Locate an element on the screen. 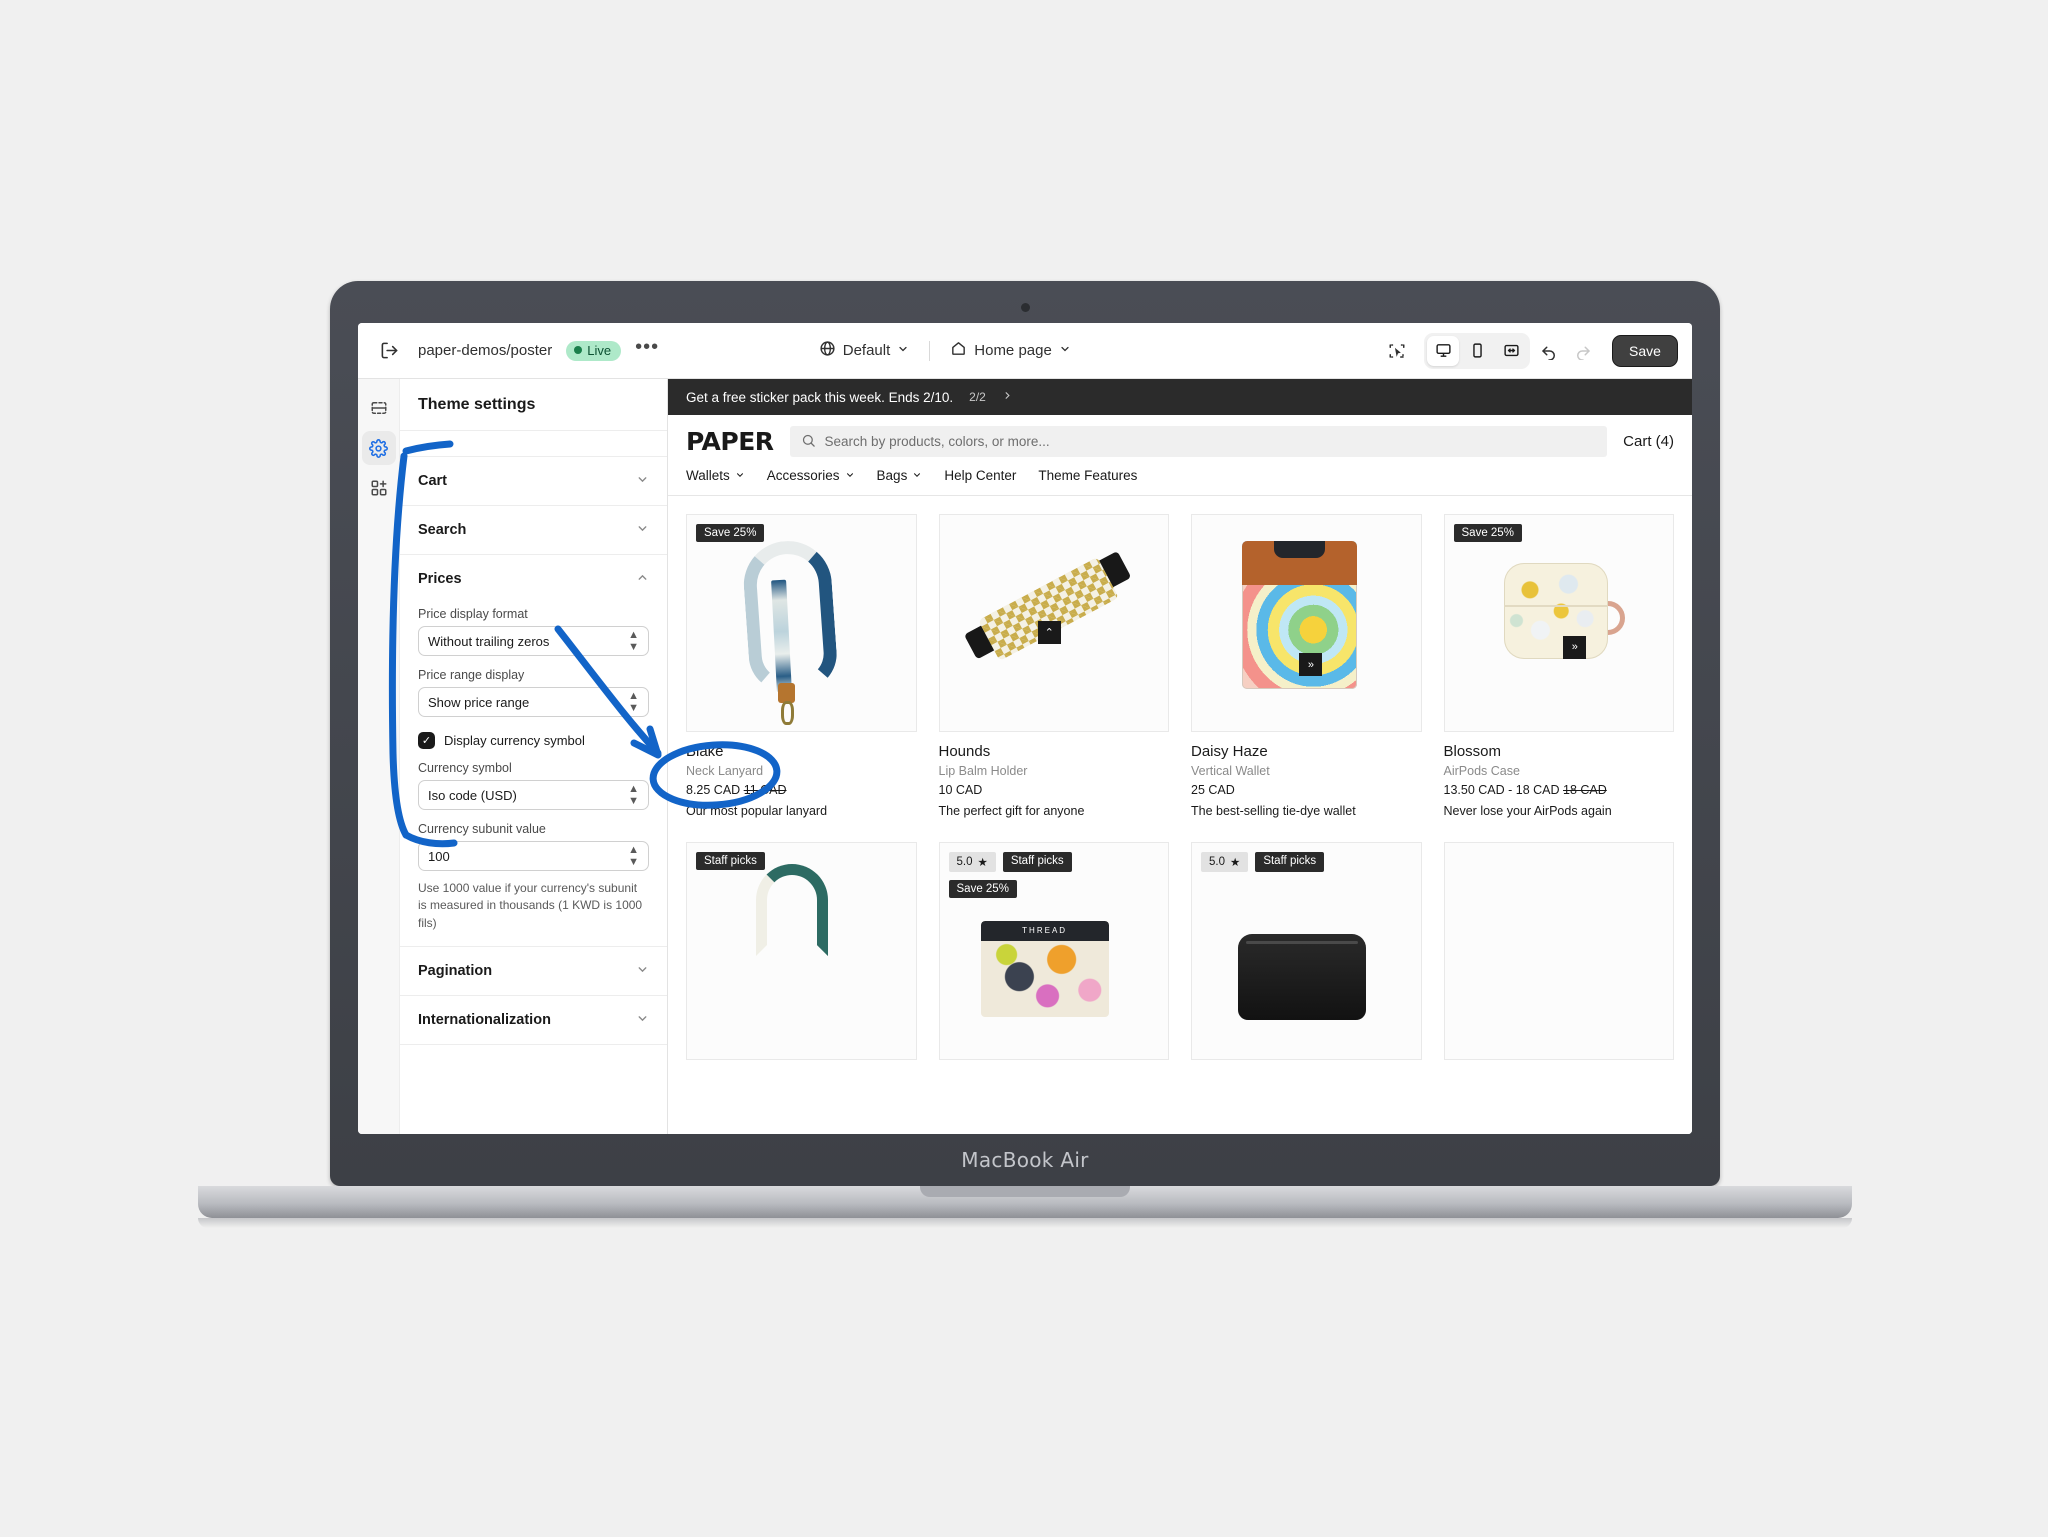 This screenshot has height=1537, width=2048. page-label: Home page is located at coordinates (1013, 350).